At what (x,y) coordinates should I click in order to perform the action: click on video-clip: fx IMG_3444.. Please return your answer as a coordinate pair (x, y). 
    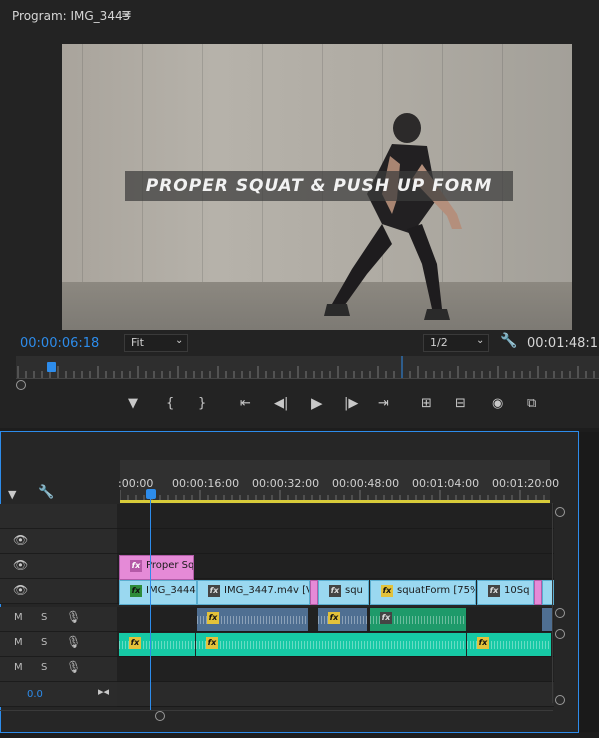
    Looking at the image, I should click on (158, 592).